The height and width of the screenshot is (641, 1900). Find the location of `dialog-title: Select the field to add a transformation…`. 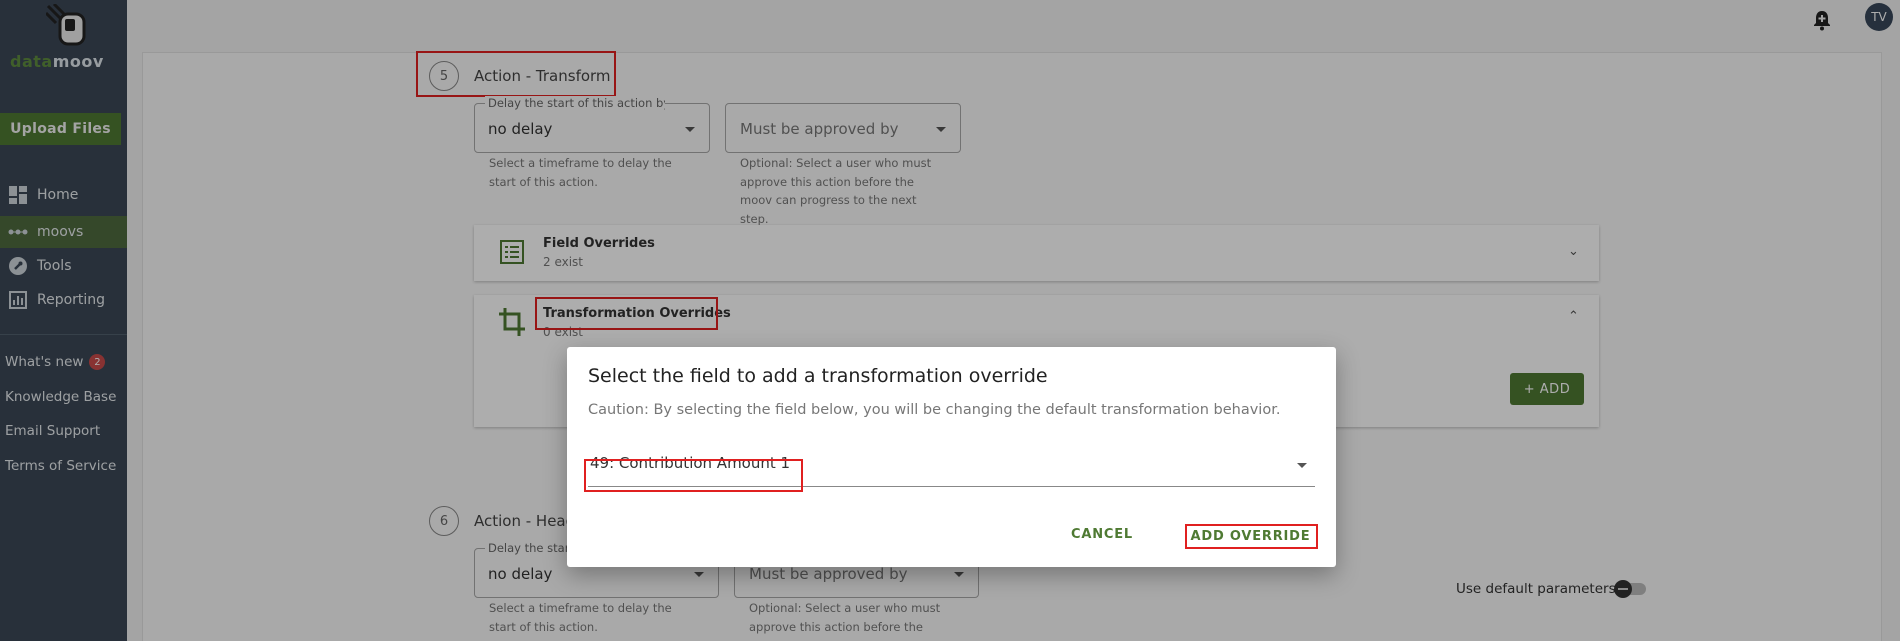

dialog-title: Select the field to add a transformation… is located at coordinates (818, 376).